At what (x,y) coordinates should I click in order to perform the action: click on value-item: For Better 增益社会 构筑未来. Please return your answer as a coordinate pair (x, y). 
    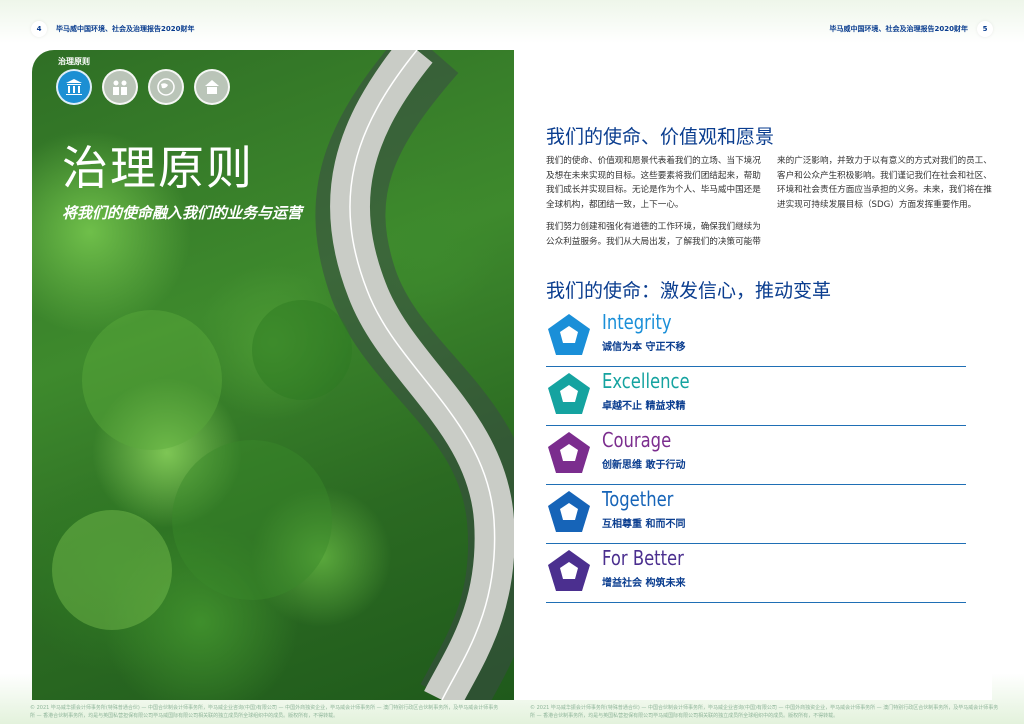
    Looking at the image, I should click on (756, 573).